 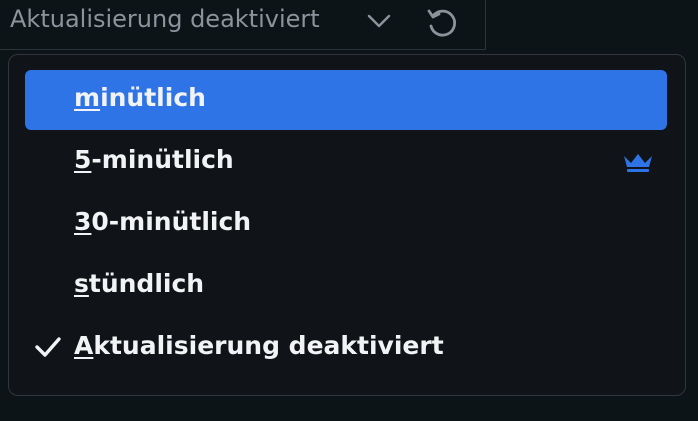 I want to click on toolbar: Aktualisierung deaktiviert, so click(x=349, y=25).